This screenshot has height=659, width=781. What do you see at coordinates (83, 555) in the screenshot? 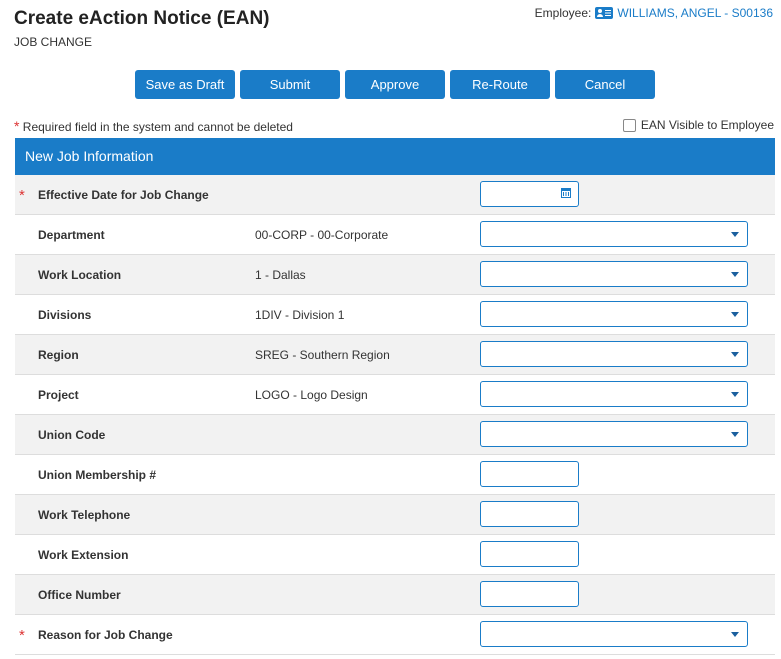
I see `field-label: Work Extension` at bounding box center [83, 555].